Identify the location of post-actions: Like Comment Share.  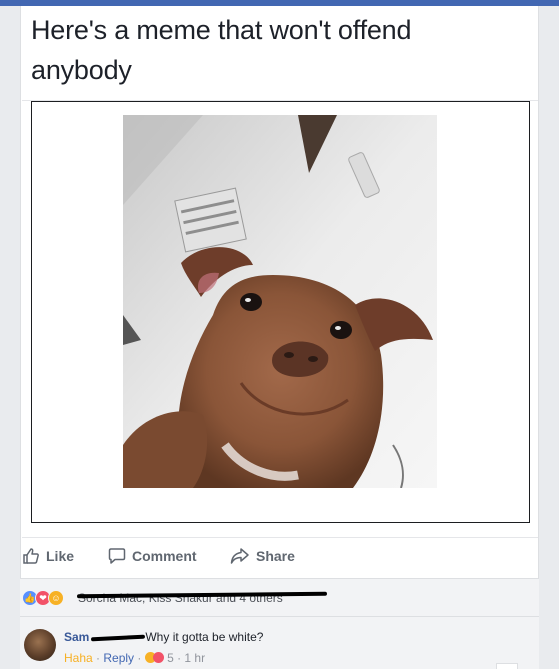
(280, 556).